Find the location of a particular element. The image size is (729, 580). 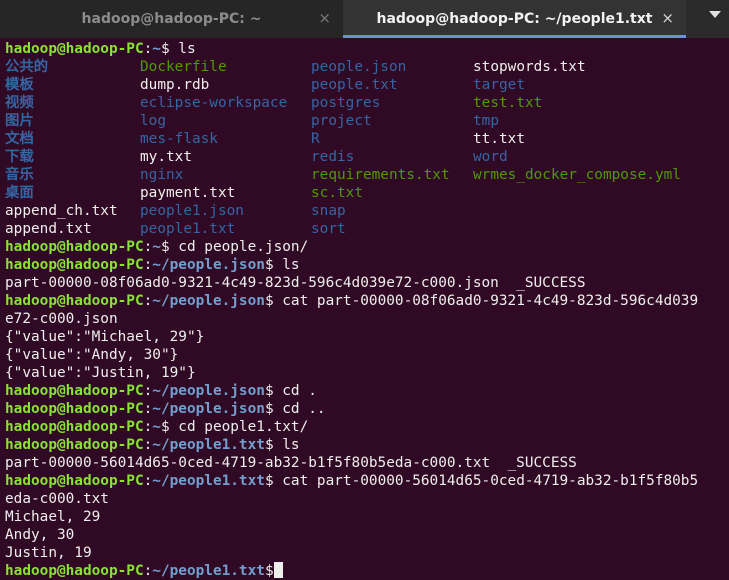

output-text: Justin, 19 is located at coordinates (48, 553).